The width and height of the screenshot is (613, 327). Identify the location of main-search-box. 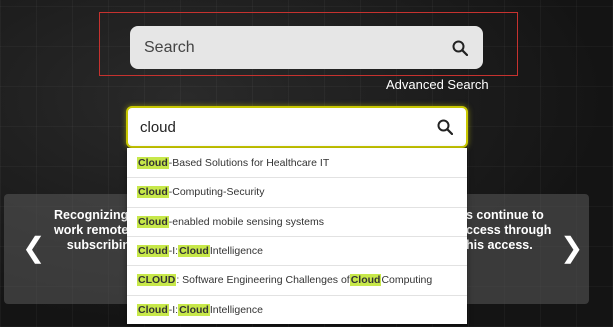
(297, 127).